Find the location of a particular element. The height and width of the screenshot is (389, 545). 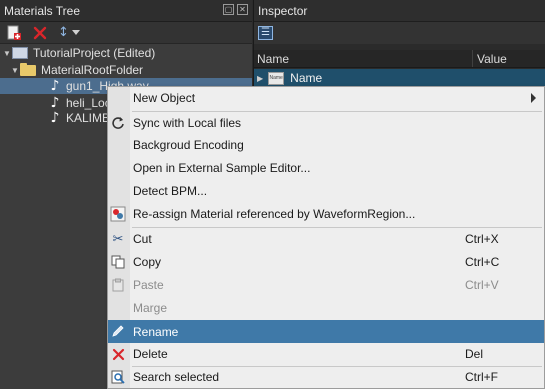

menu-item-paste: Paste Ctrl+V is located at coordinates (326, 285).